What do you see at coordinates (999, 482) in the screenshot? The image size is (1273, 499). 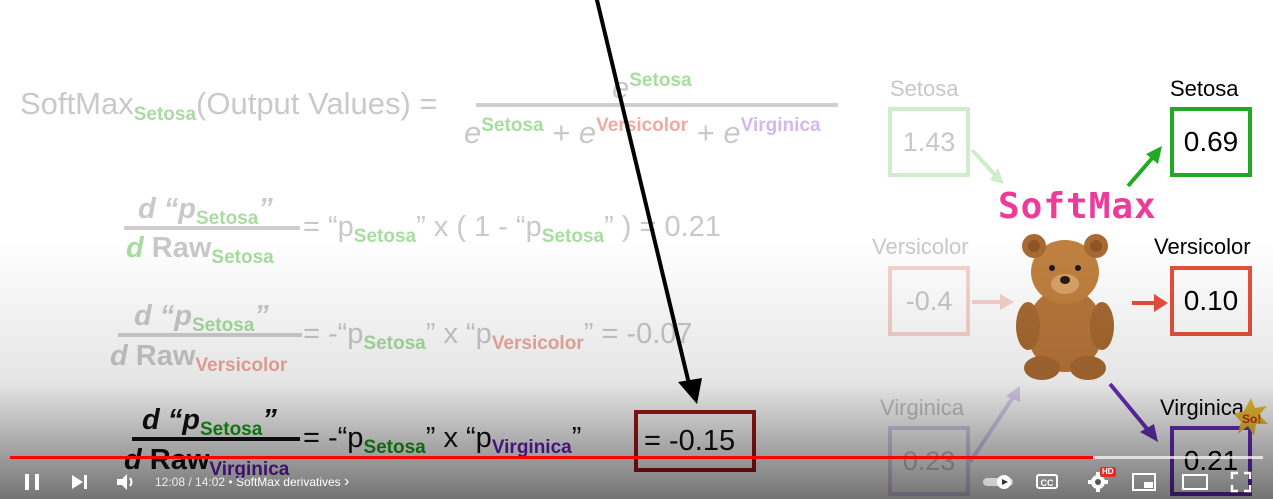 I see `autoplay-toggle-icon` at bounding box center [999, 482].